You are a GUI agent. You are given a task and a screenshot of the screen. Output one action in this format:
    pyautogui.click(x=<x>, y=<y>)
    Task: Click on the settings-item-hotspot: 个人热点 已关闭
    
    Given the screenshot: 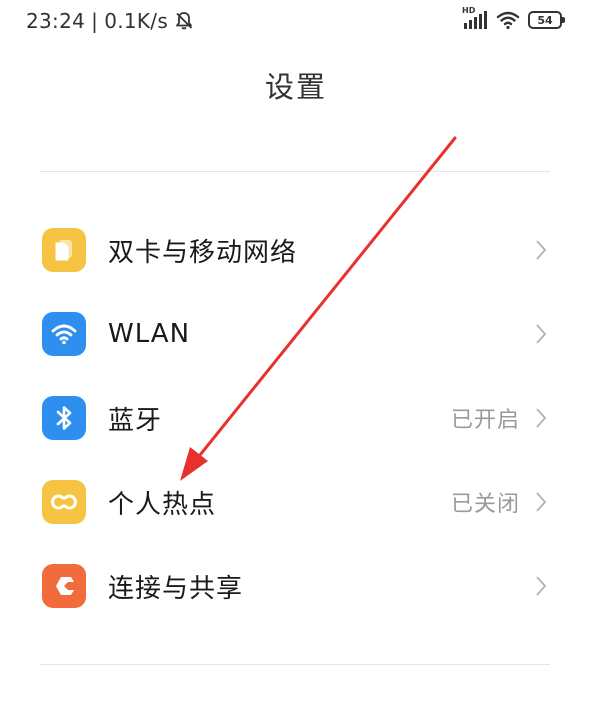 What is the action you would take?
    pyautogui.click(x=296, y=502)
    